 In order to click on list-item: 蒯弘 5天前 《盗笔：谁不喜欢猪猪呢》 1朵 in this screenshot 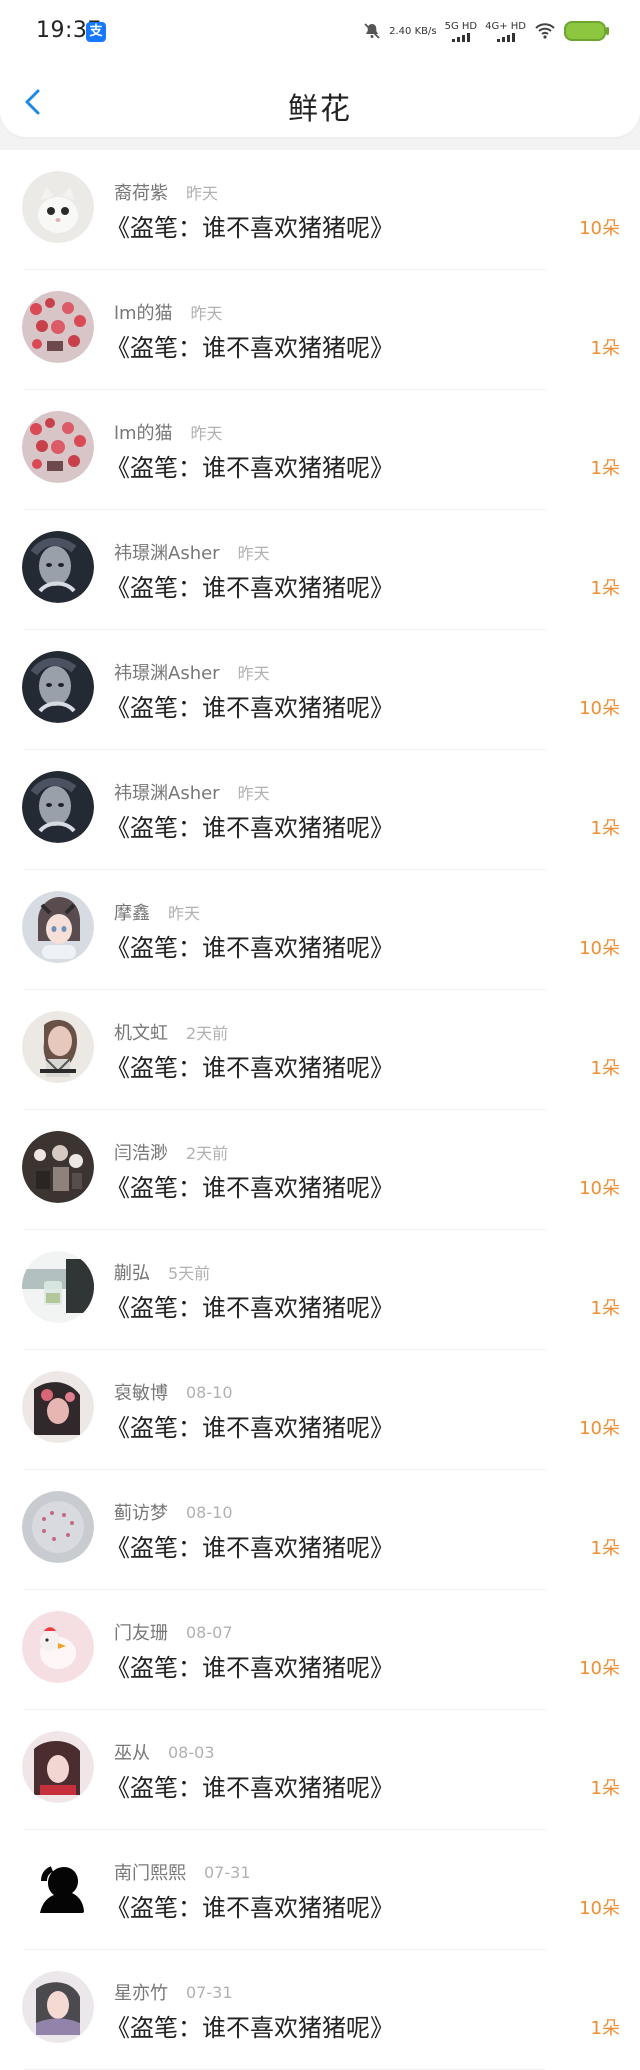, I will do `click(320, 1290)`.